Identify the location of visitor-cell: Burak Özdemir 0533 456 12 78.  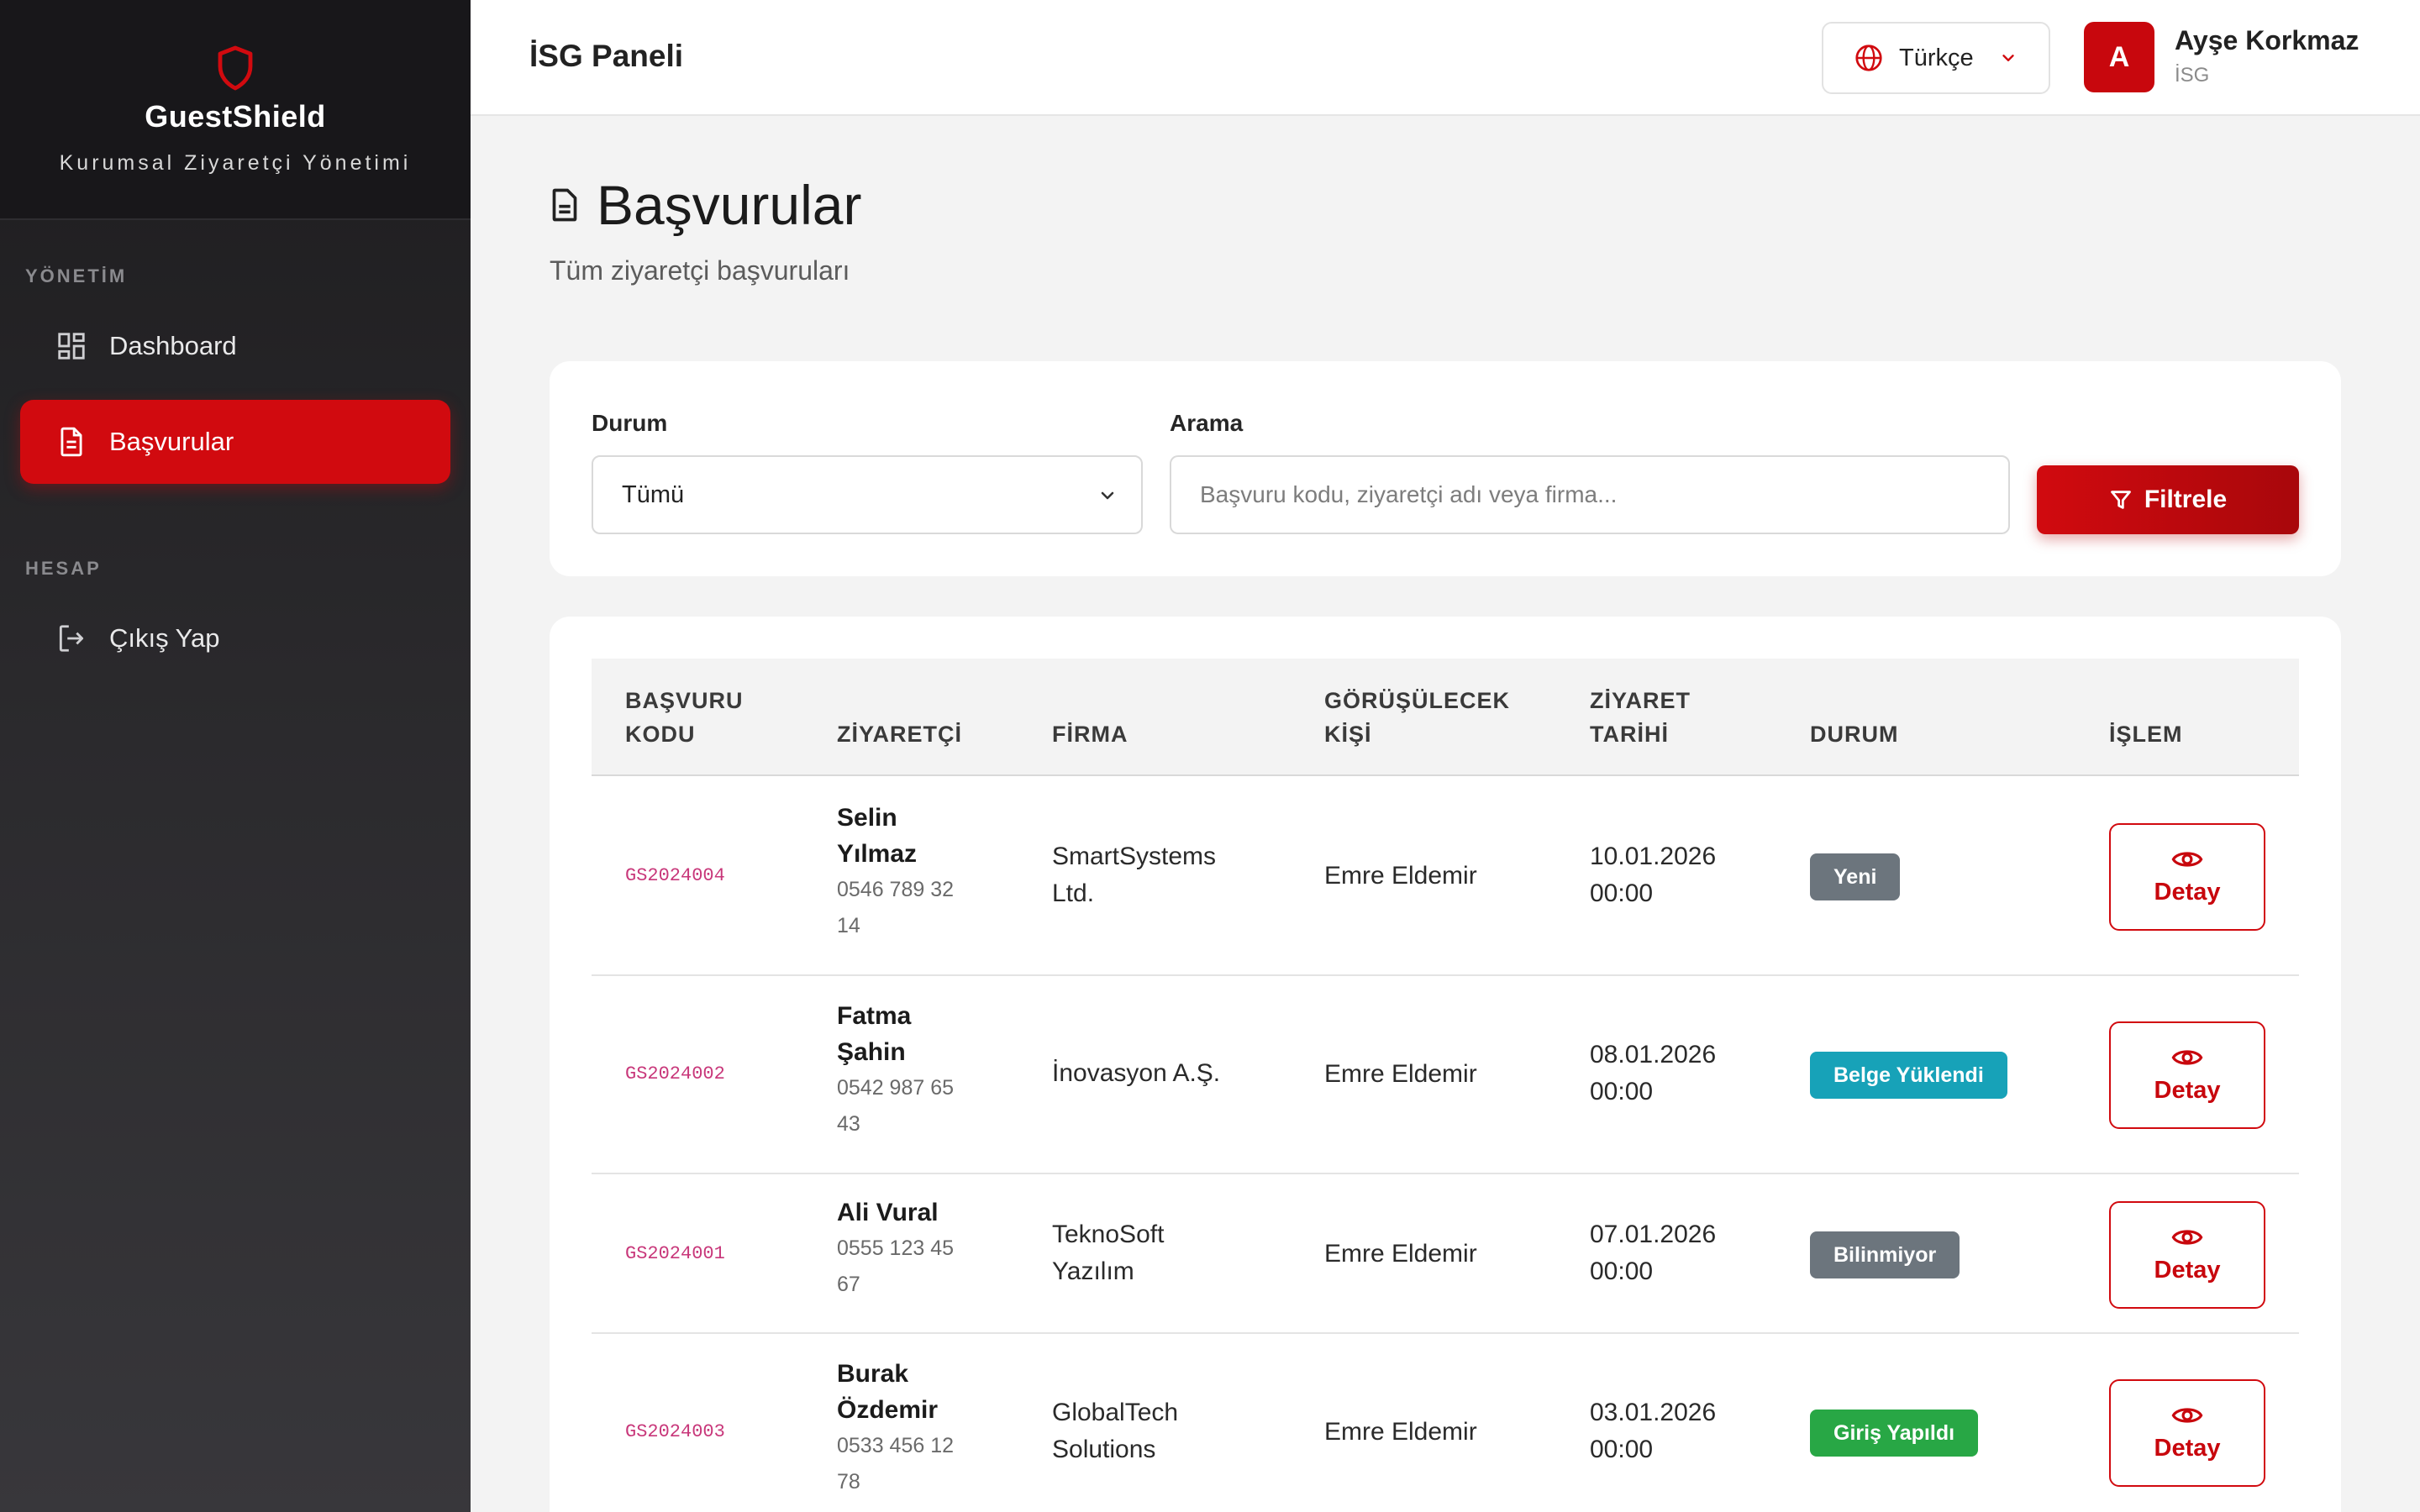
(908, 1428).